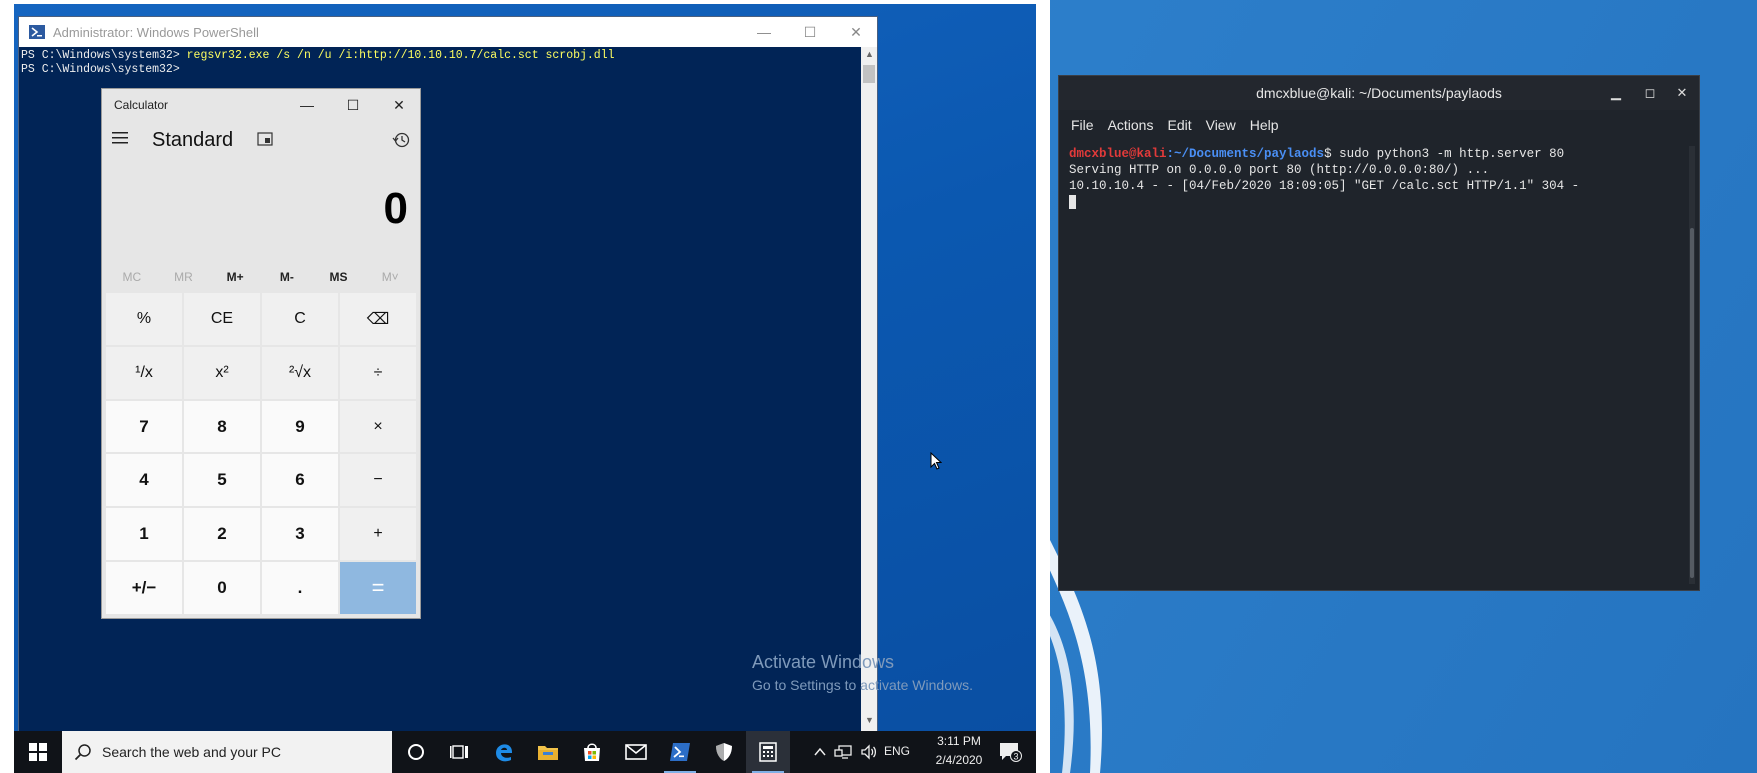 The image size is (1757, 773). I want to click on minimize-button: —, so click(764, 32).